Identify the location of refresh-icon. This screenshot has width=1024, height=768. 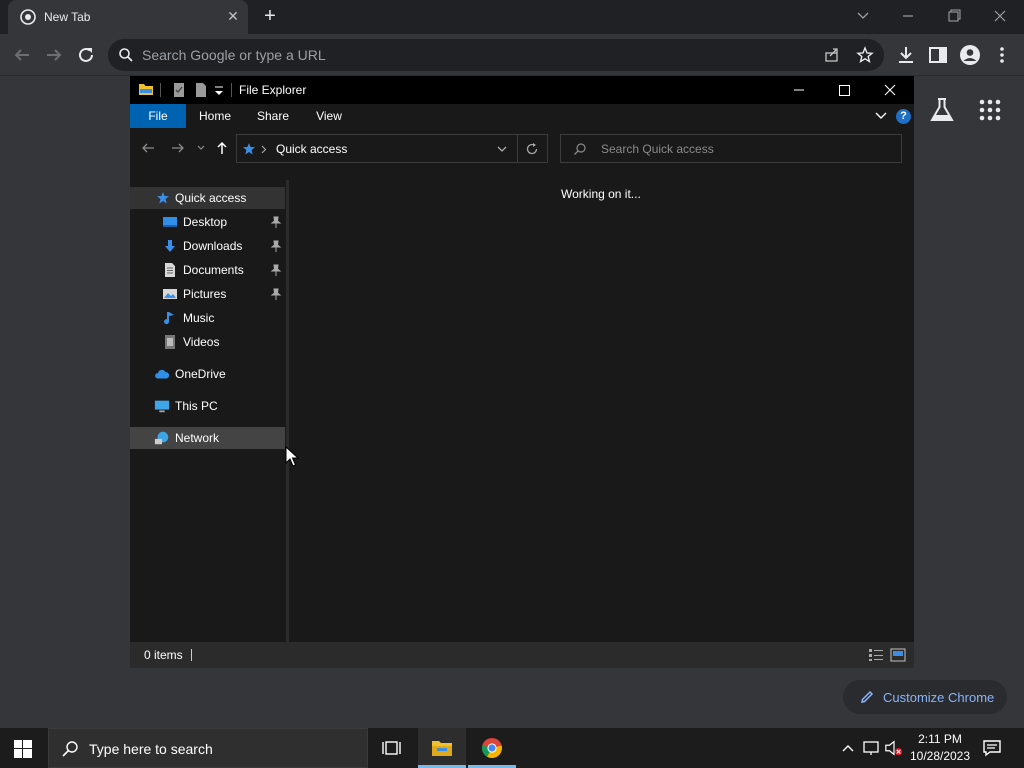
(532, 149).